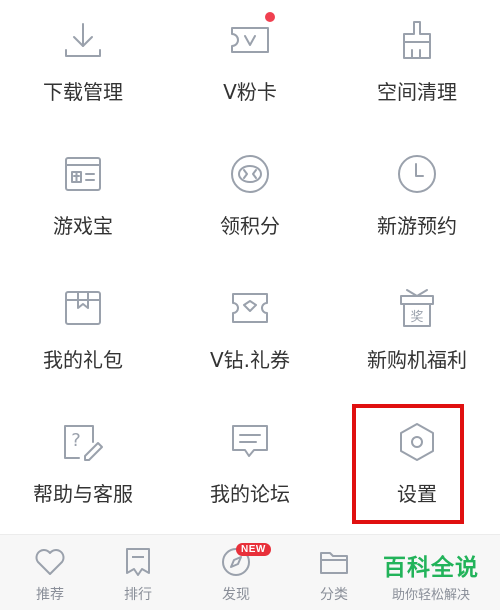 This screenshot has width=500, height=610. Describe the element at coordinates (417, 335) in the screenshot. I see `menu-item-new-phone-benefits: 奖 新购机福利` at that location.